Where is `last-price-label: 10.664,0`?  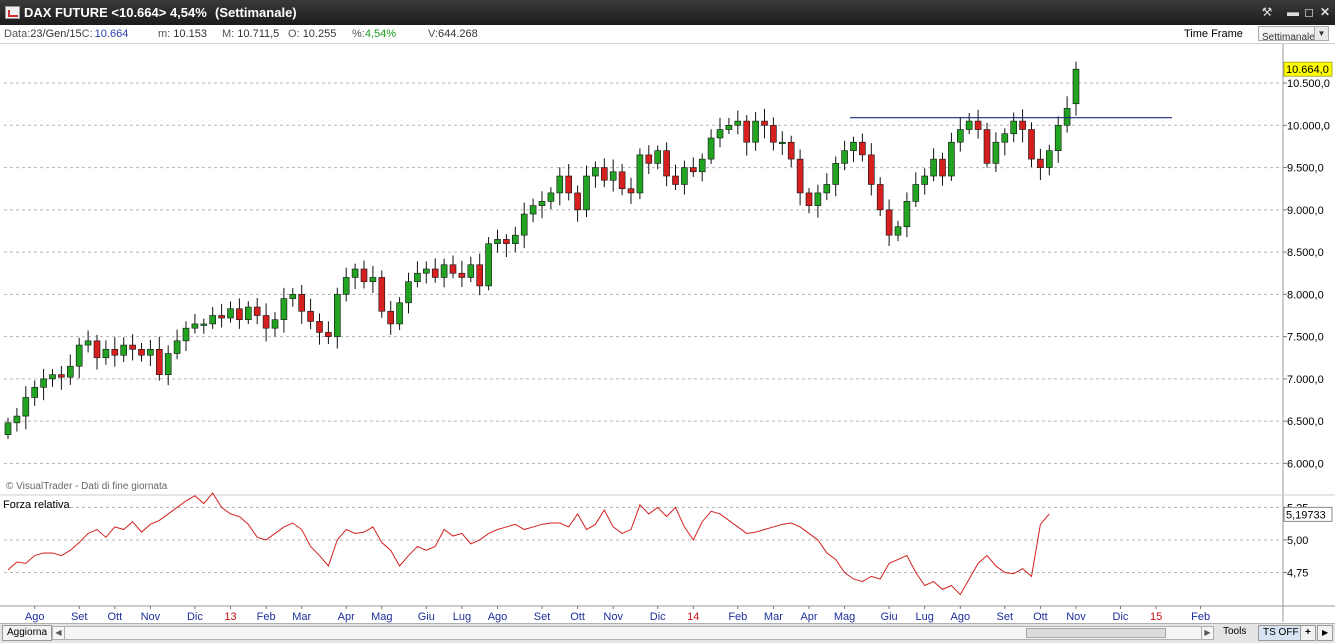 last-price-label: 10.664,0 is located at coordinates (1307, 70).